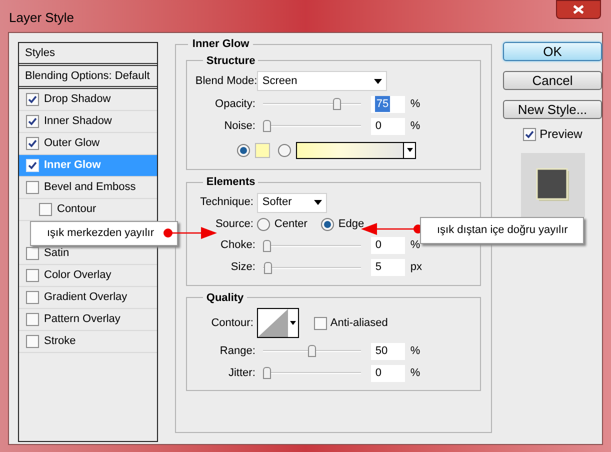  I want to click on close-button, so click(578, 9).